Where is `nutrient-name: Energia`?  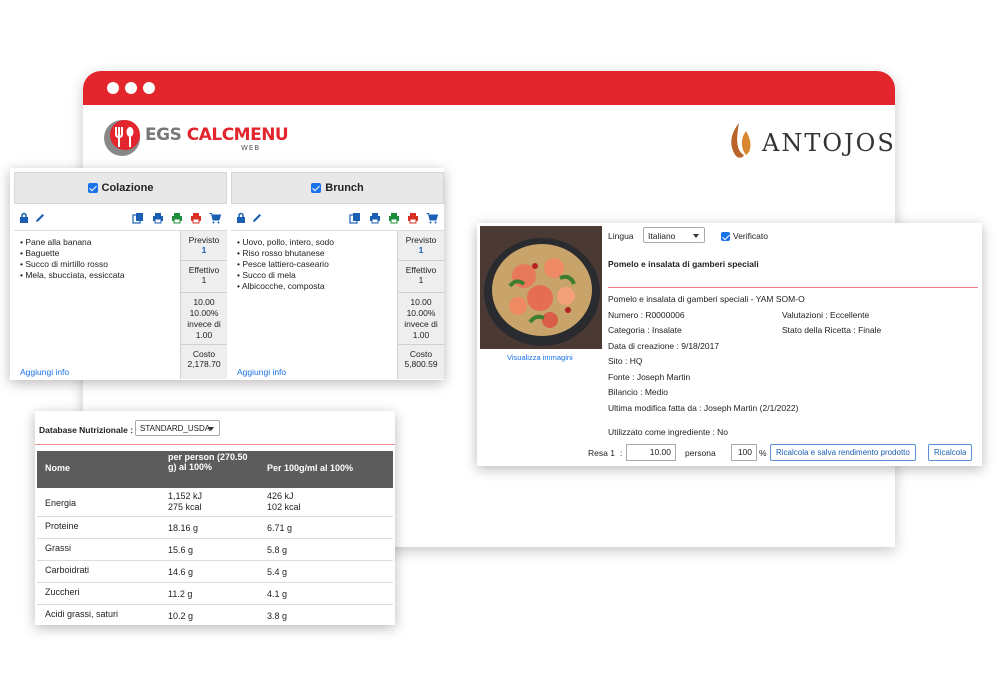 nutrient-name: Energia is located at coordinates (61, 503).